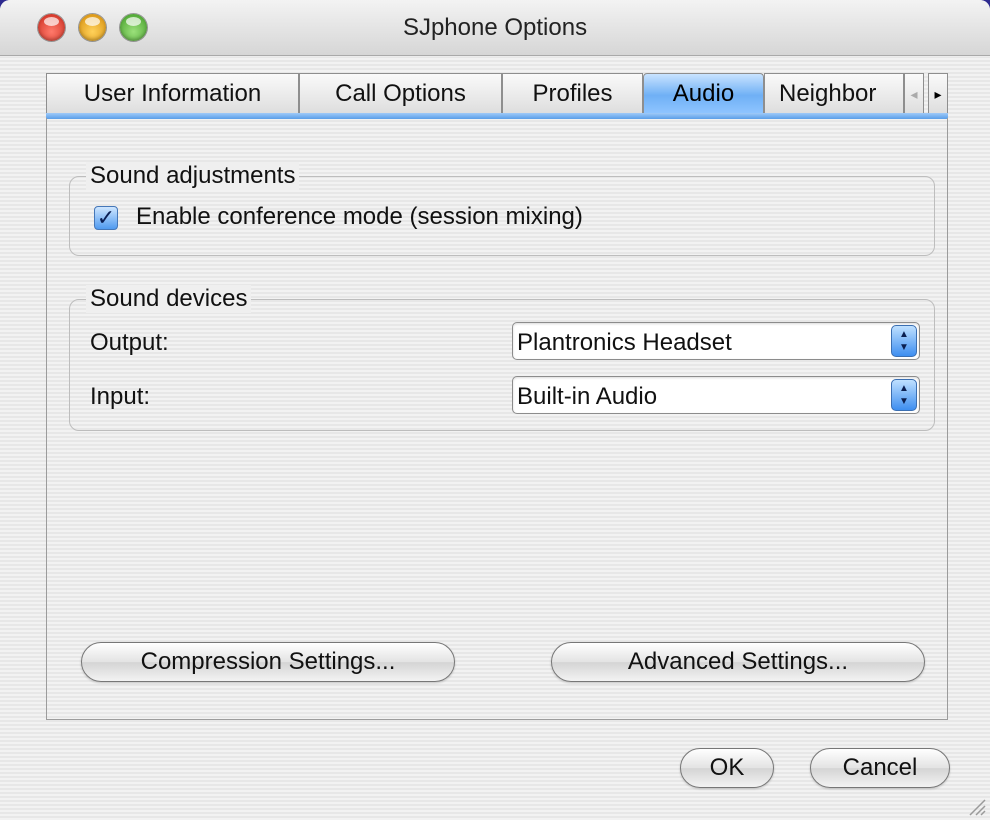 Image resolution: width=990 pixels, height=820 pixels. What do you see at coordinates (120, 396) in the screenshot?
I see `input-label: Input:` at bounding box center [120, 396].